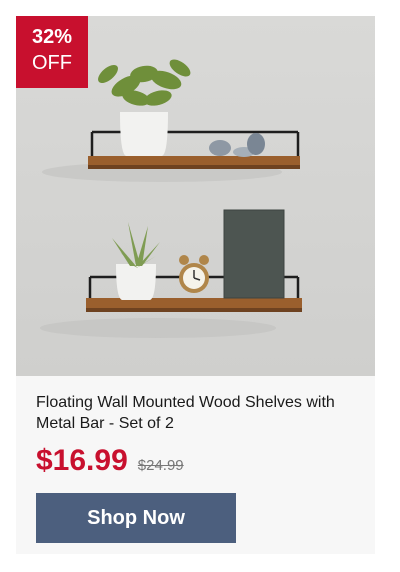 The width and height of the screenshot is (400, 572). What do you see at coordinates (196, 461) in the screenshot?
I see `price-row: $16.99 $24.99` at bounding box center [196, 461].